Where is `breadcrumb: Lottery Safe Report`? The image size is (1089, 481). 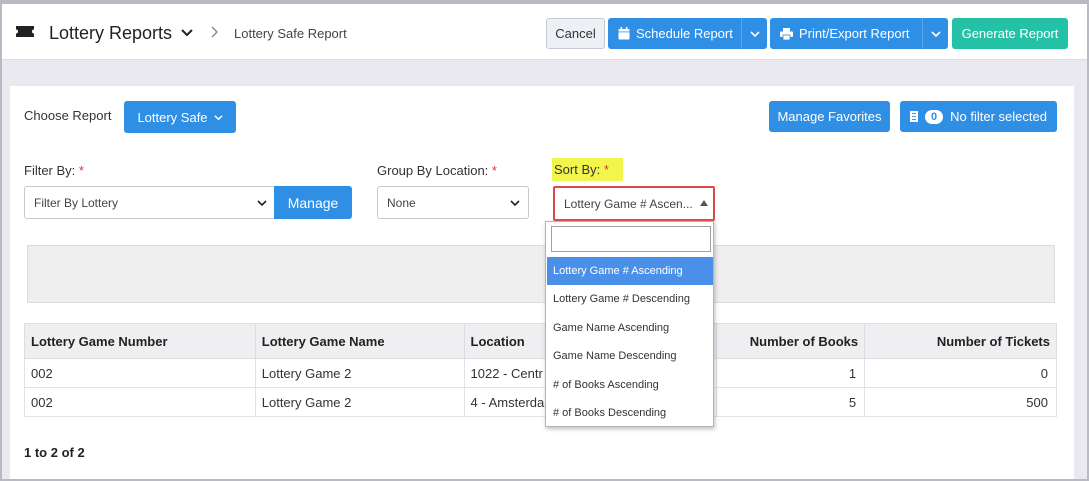 breadcrumb: Lottery Safe Report is located at coordinates (290, 33).